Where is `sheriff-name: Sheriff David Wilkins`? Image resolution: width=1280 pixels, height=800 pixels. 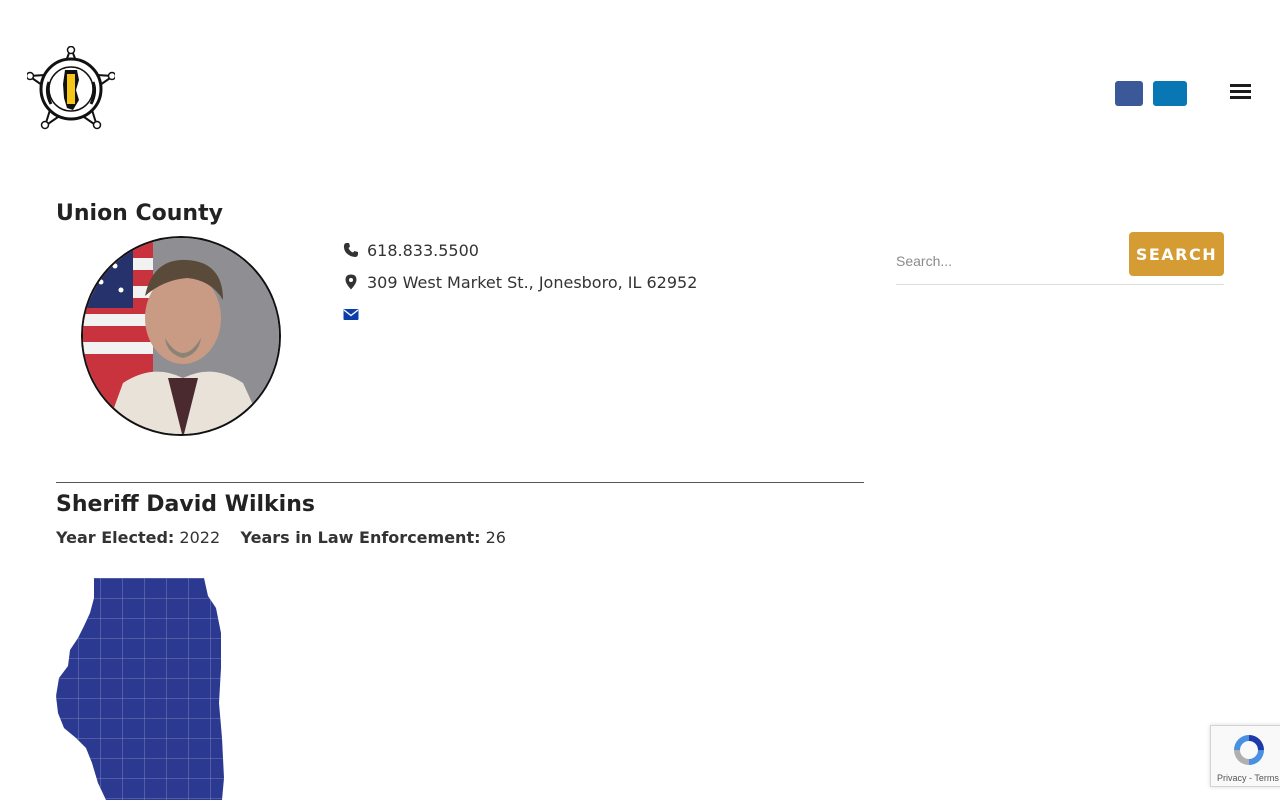
sheriff-name: Sheriff David Wilkins is located at coordinates (185, 504).